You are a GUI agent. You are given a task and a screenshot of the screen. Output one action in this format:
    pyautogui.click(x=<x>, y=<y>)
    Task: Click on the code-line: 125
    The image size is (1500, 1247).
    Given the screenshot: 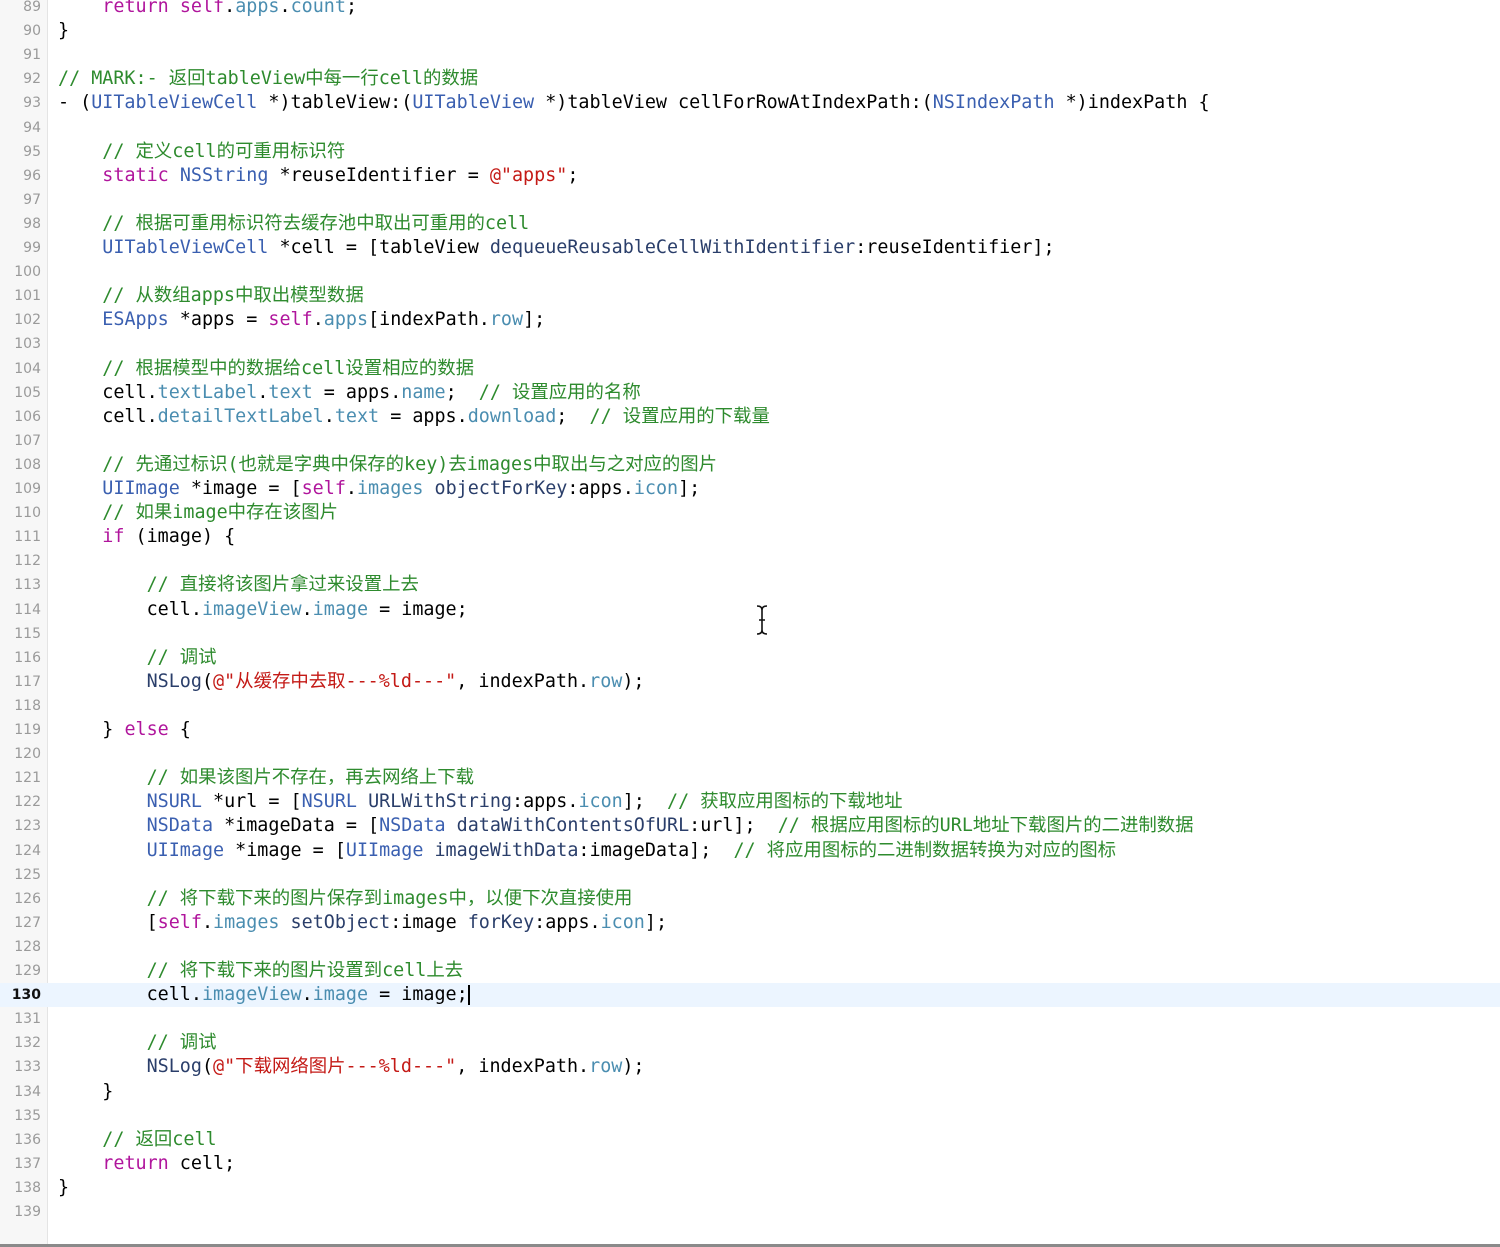 What is the action you would take?
    pyautogui.click(x=750, y=875)
    